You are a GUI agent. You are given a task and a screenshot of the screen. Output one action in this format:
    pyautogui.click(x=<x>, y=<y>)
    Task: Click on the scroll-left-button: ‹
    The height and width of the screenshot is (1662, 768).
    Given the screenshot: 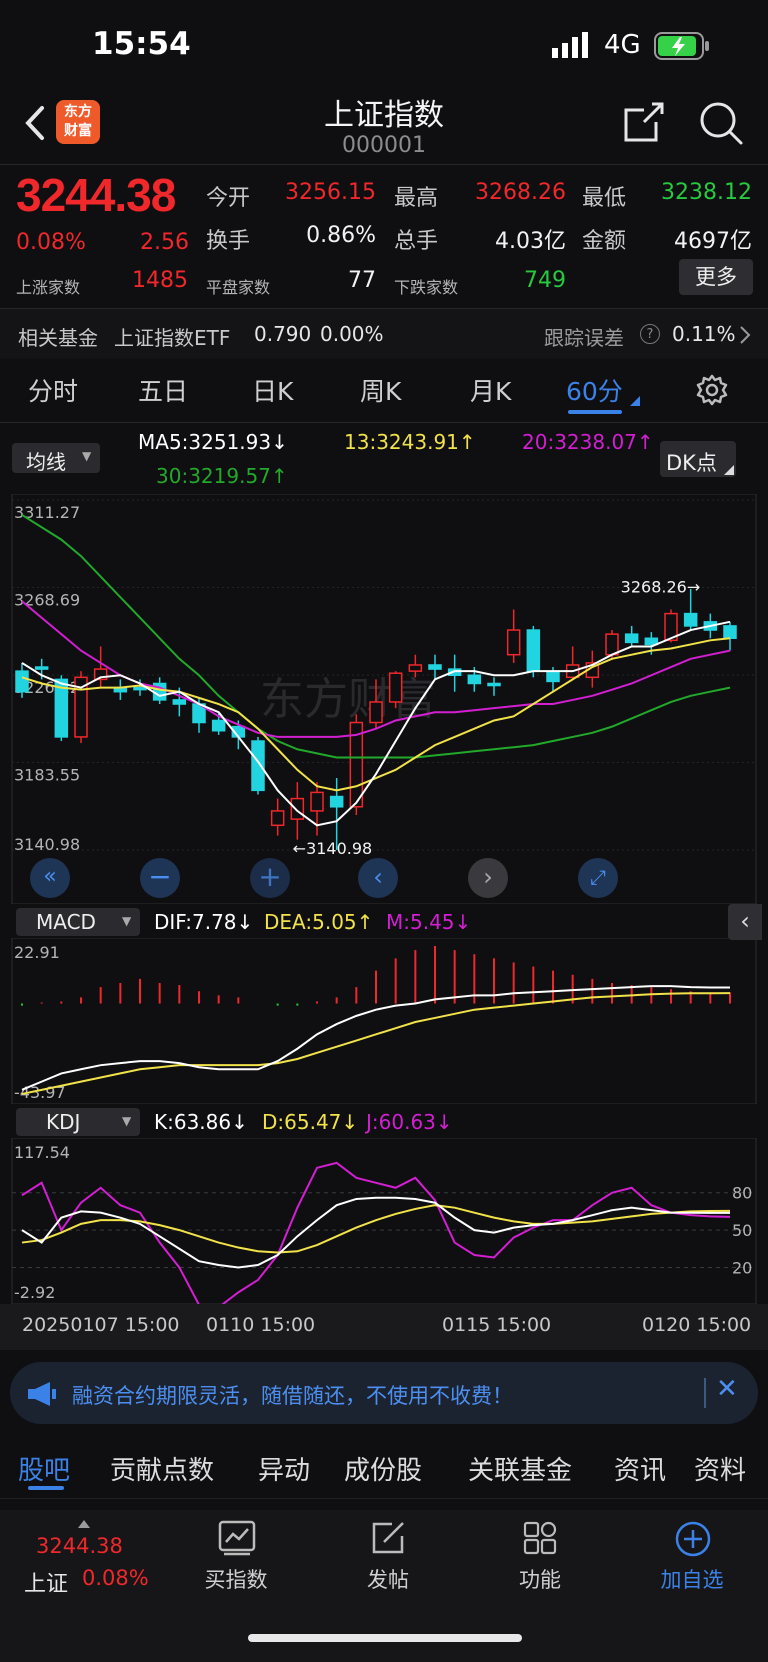 What is the action you would take?
    pyautogui.click(x=378, y=878)
    